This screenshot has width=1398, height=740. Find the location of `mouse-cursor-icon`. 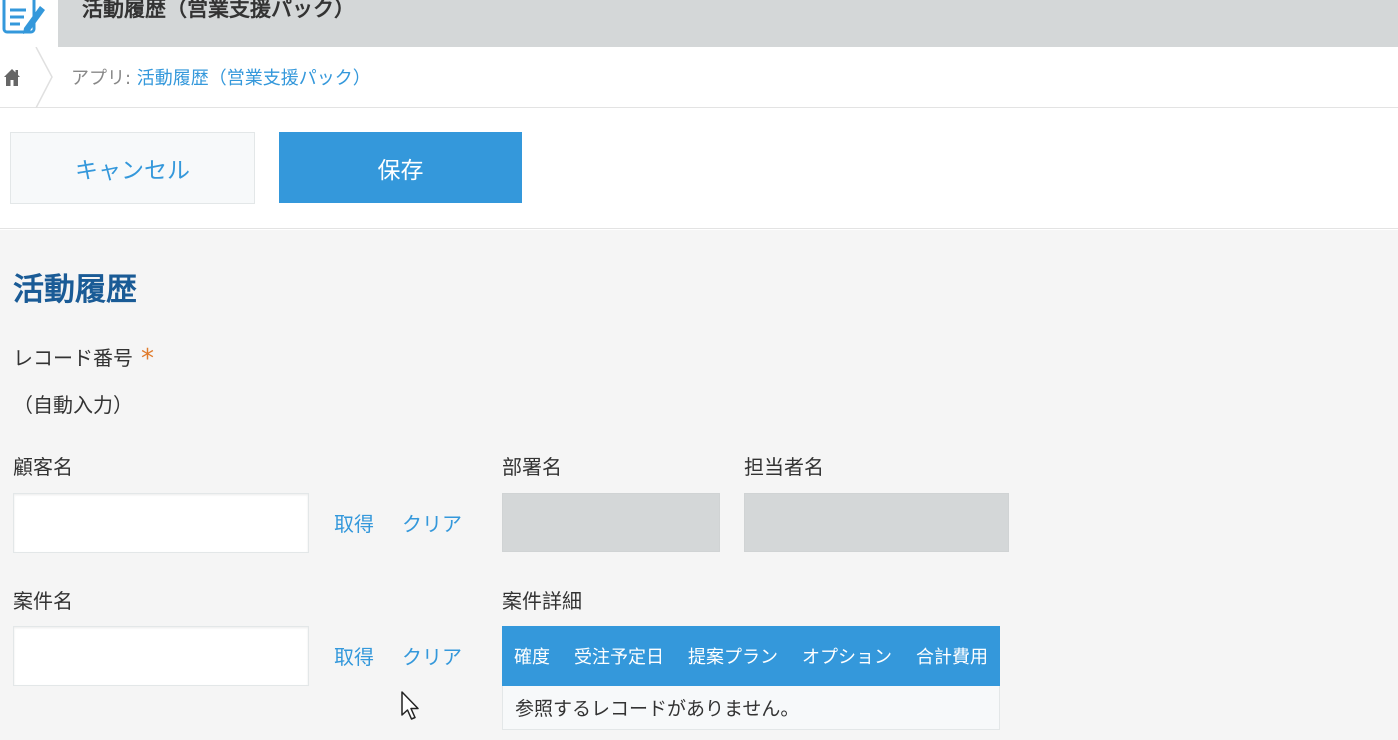

mouse-cursor-icon is located at coordinates (410, 705).